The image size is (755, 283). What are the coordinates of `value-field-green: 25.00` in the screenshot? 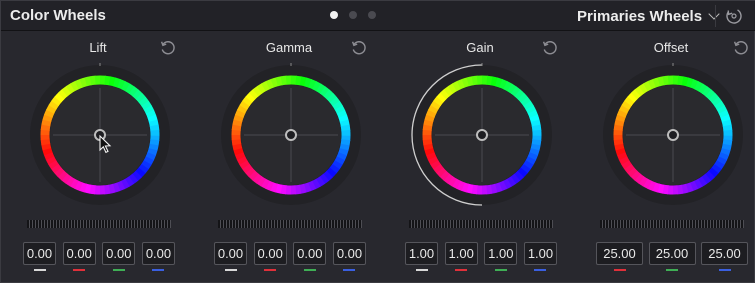 It's located at (672, 256).